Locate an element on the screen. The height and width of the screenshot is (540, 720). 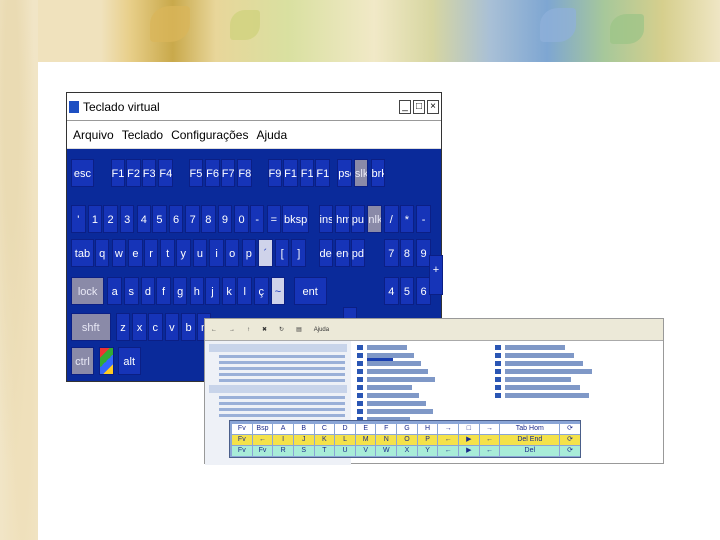
strip-key: G is located at coordinates (407, 429).